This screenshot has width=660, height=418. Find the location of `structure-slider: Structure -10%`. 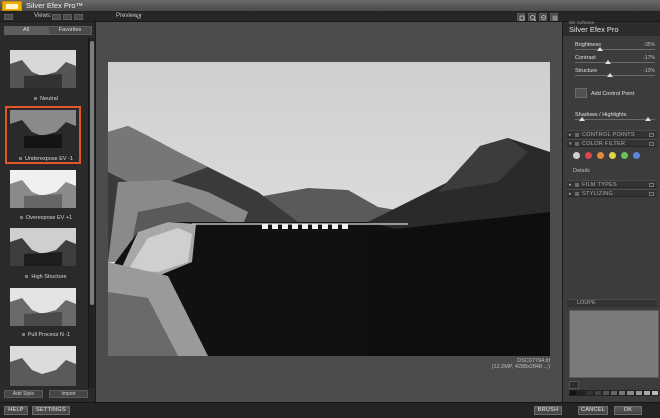

structure-slider: Structure -10% is located at coordinates (615, 73).